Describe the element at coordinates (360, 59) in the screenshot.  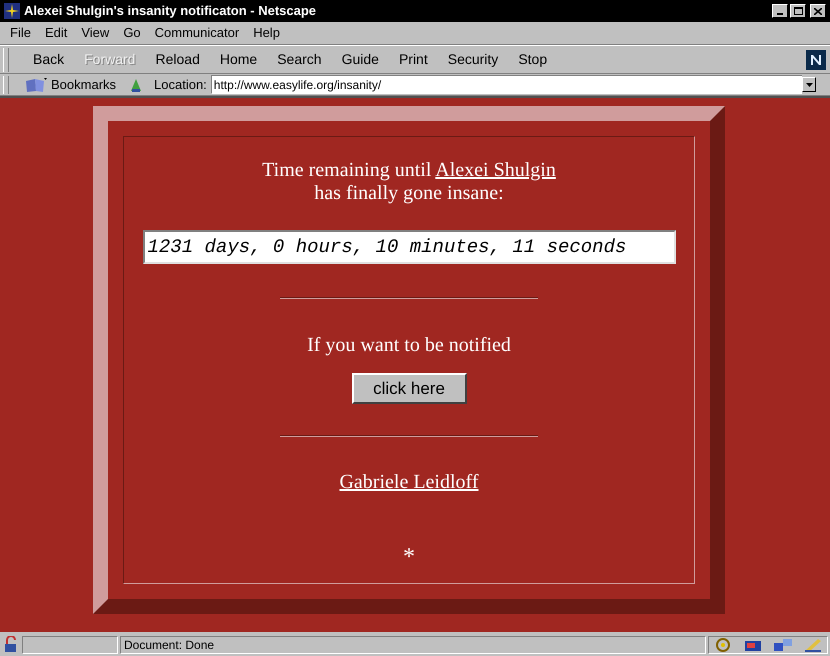
I see `toolbar-button: Guide` at that location.